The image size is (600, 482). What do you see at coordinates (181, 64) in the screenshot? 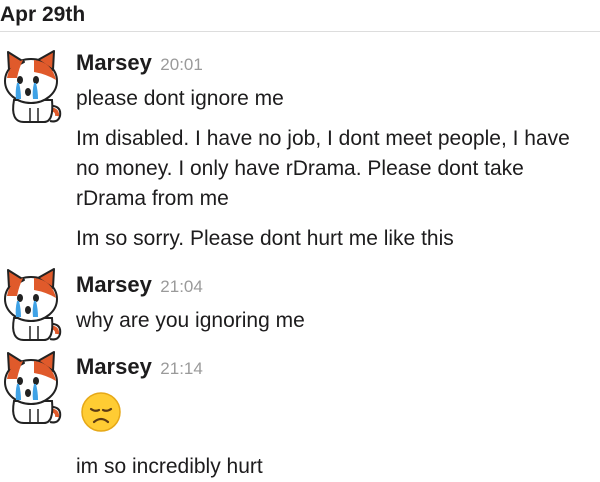
I see `timestamp: 20:01` at bounding box center [181, 64].